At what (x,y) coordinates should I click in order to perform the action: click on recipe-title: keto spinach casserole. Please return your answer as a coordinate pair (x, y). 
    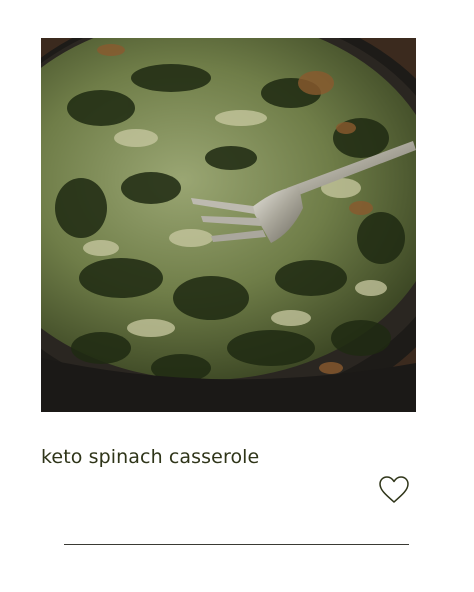
    Looking at the image, I should click on (150, 457).